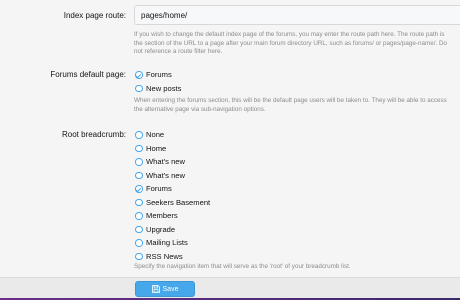 The width and height of the screenshot is (460, 300). I want to click on save-button-label: Save, so click(170, 289).